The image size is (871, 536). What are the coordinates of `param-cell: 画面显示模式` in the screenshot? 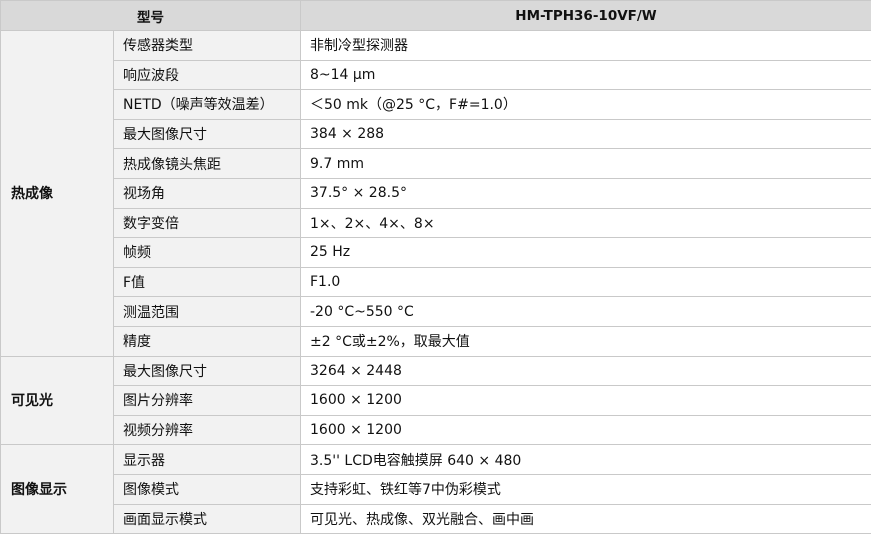 It's located at (207, 519).